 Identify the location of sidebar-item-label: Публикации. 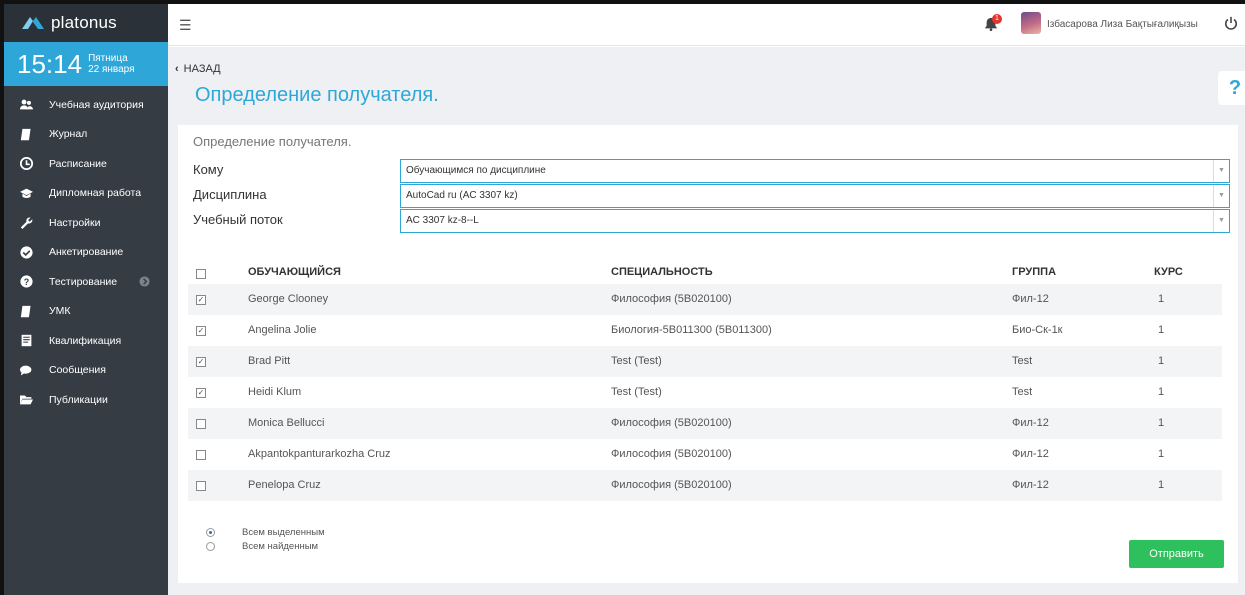
(78, 399).